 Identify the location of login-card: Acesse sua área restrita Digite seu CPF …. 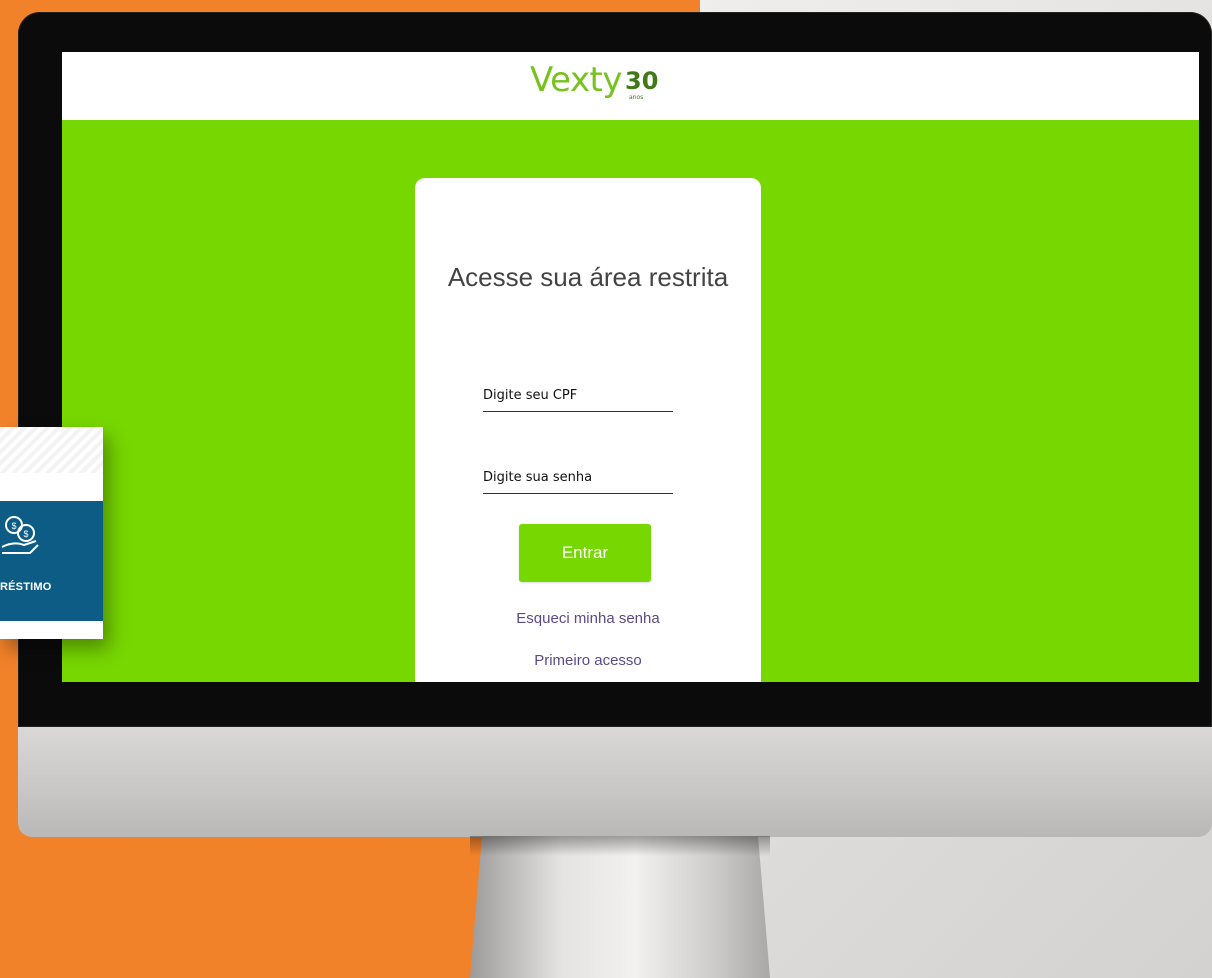
(588, 430).